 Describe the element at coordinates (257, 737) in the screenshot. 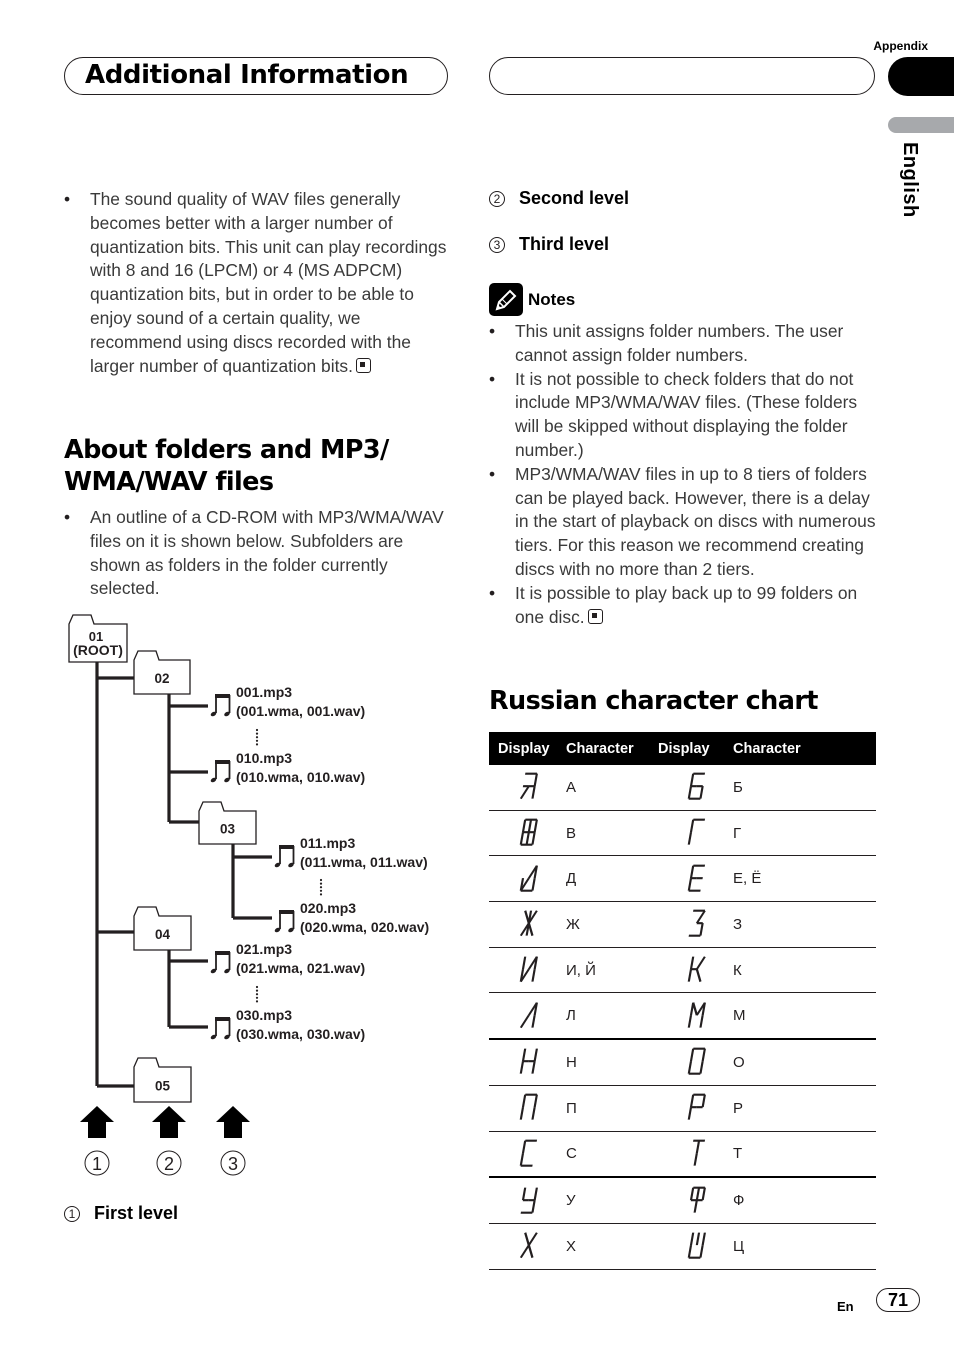

I see `ellipsis-dots` at that location.